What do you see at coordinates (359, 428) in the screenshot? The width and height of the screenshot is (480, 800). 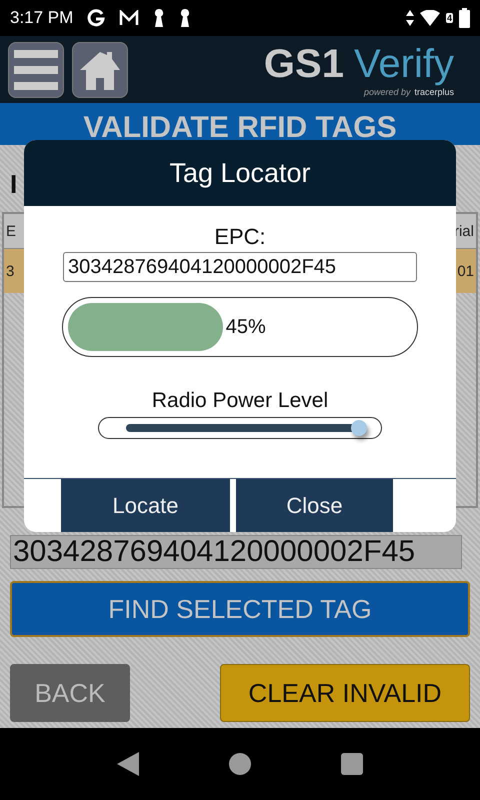 I see `slider-thumb` at bounding box center [359, 428].